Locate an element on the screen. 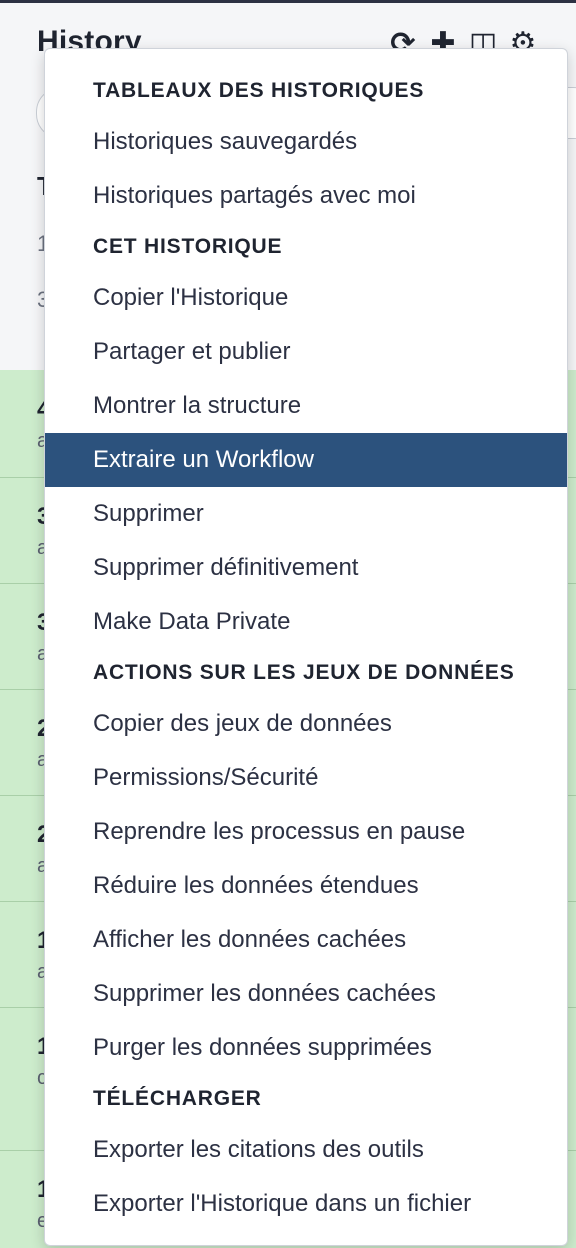  menu-header-dataset-actions: ACTIONS SUR LES JEUX DE DONNÉES is located at coordinates (304, 672).